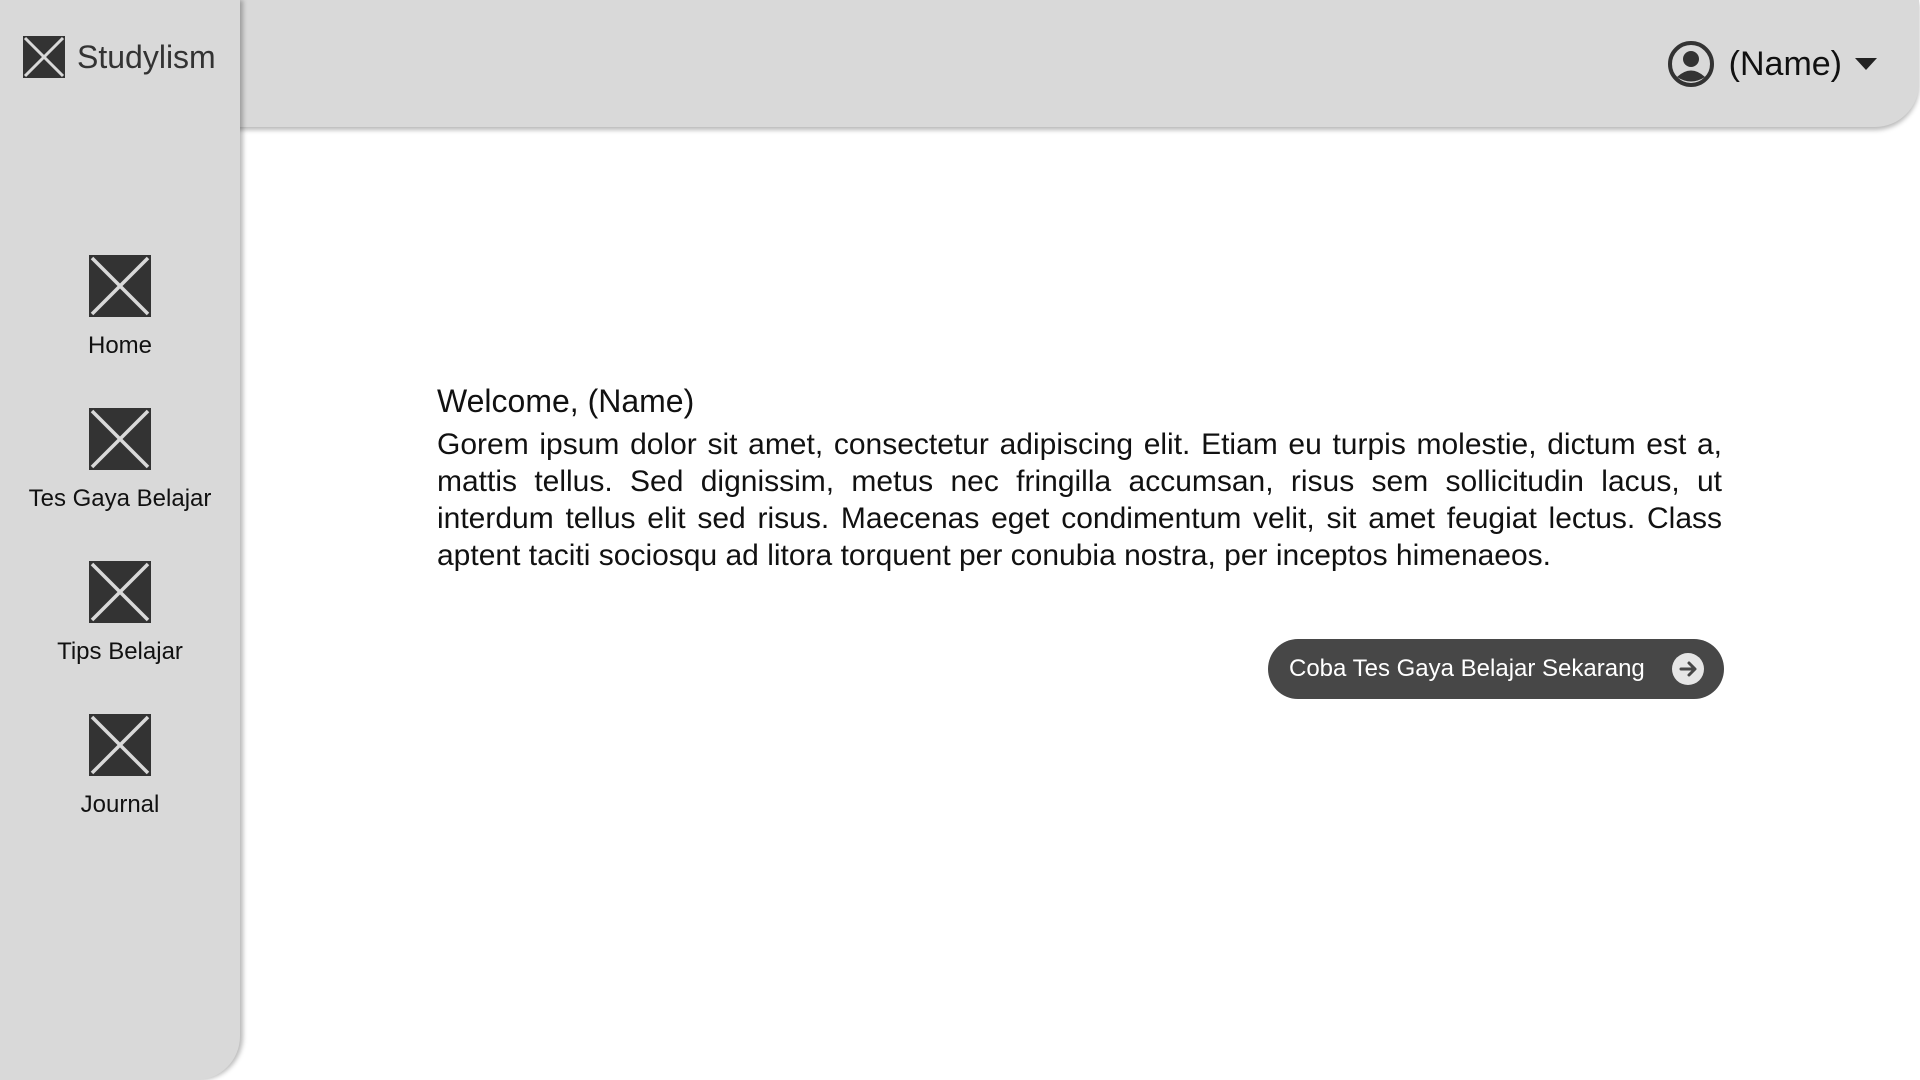 Image resolution: width=1920 pixels, height=1080 pixels. Describe the element at coordinates (120, 804) in the screenshot. I see `sidebar-item-label: Journal` at that location.